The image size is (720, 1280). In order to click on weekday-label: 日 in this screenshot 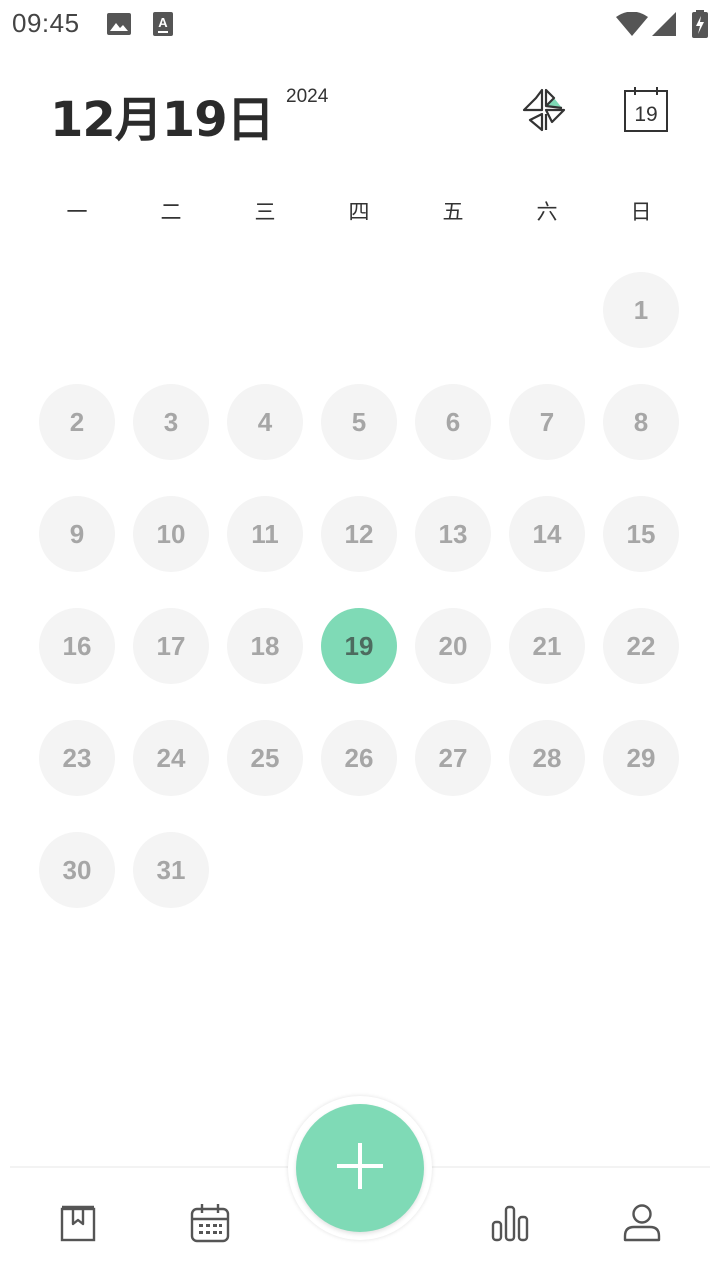, I will do `click(641, 212)`.